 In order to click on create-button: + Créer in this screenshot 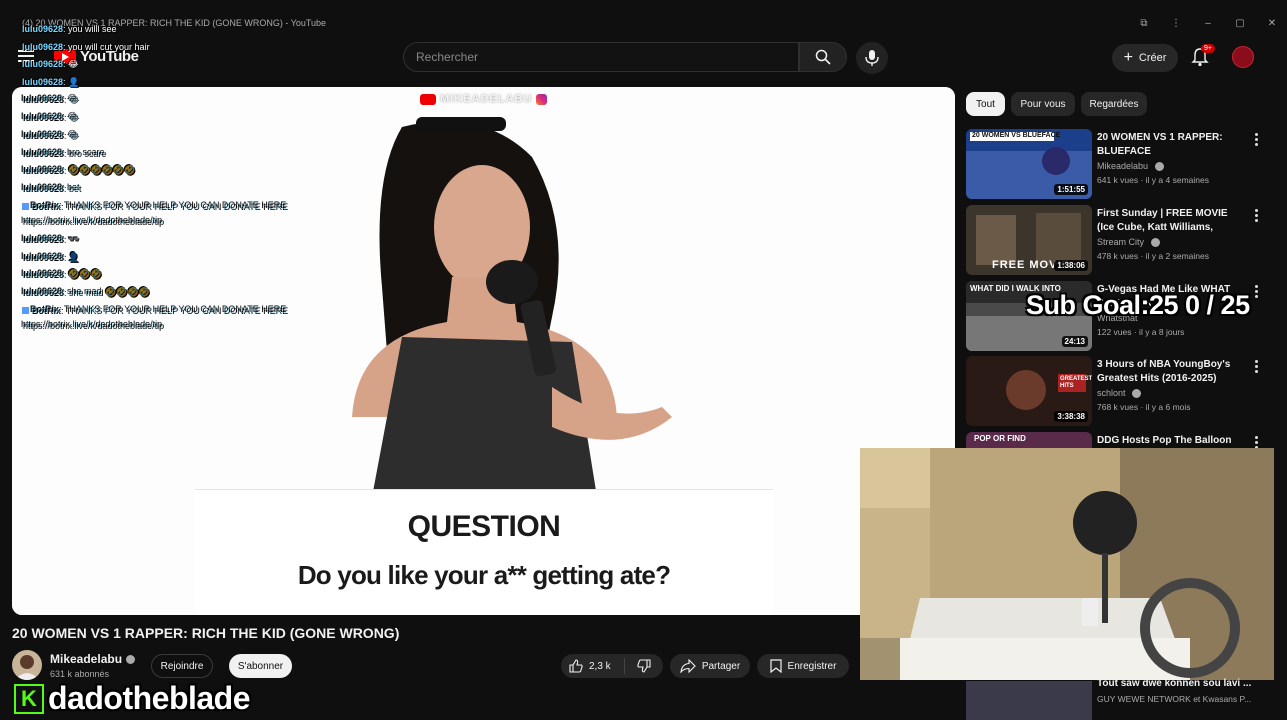, I will do `click(1145, 58)`.